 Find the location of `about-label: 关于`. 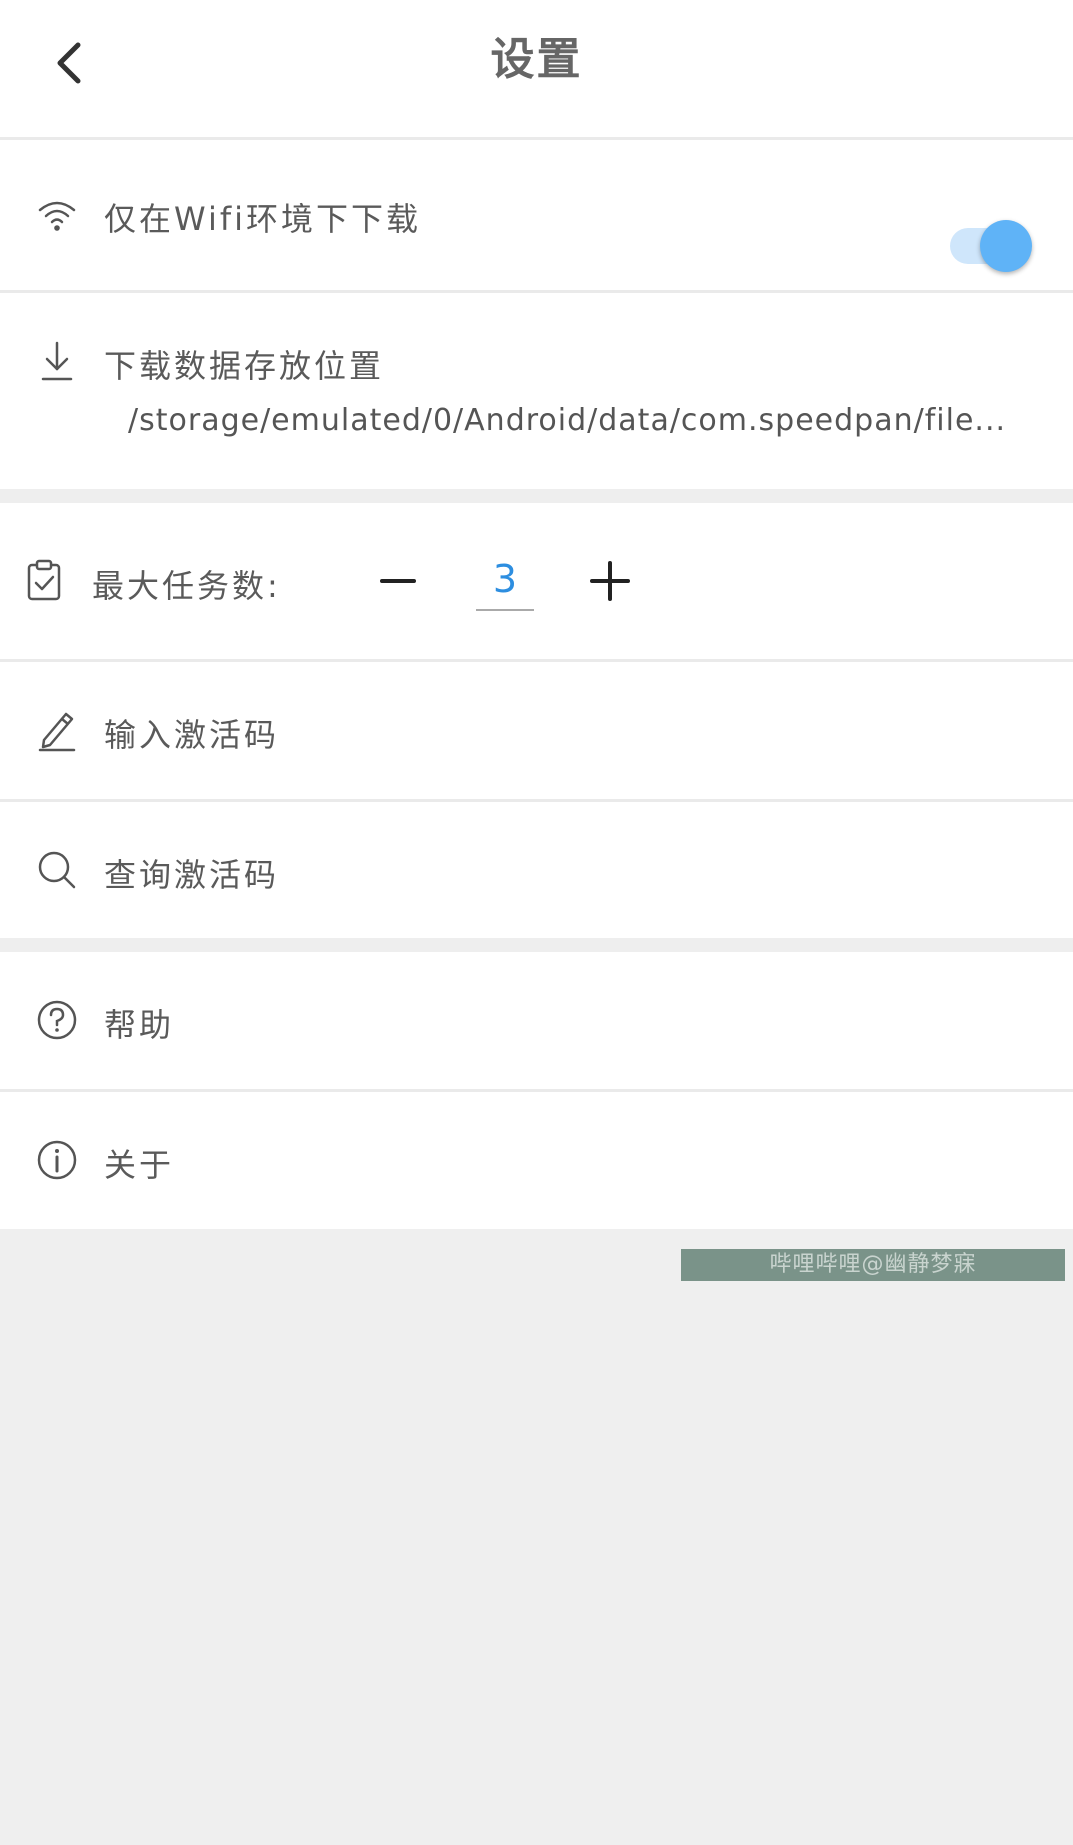

about-label: 关于 is located at coordinates (139, 1165).